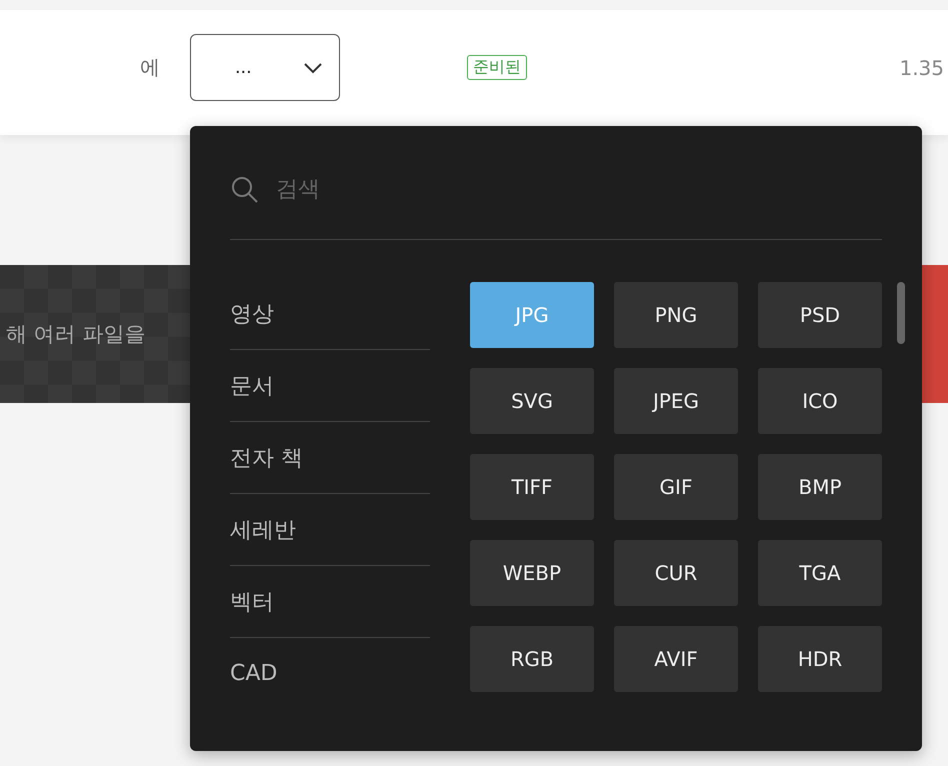 This screenshot has width=948, height=766. What do you see at coordinates (820, 659) in the screenshot?
I see `format-button: HDR` at bounding box center [820, 659].